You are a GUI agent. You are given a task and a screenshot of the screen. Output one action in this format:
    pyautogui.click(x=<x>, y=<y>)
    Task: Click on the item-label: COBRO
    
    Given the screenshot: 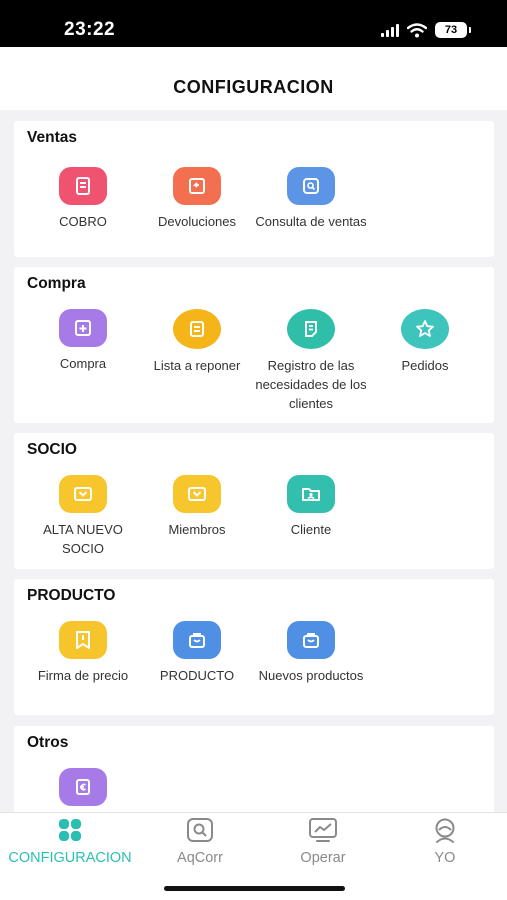 What is the action you would take?
    pyautogui.click(x=83, y=221)
    